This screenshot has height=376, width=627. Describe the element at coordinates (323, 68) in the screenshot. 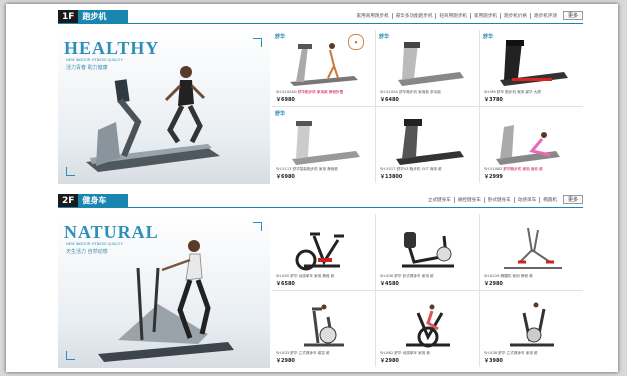

I see `product-card: 舒华 ● SH-5100AD 舒华跑步机 家用款 静音折叠 ￥6980` at that location.